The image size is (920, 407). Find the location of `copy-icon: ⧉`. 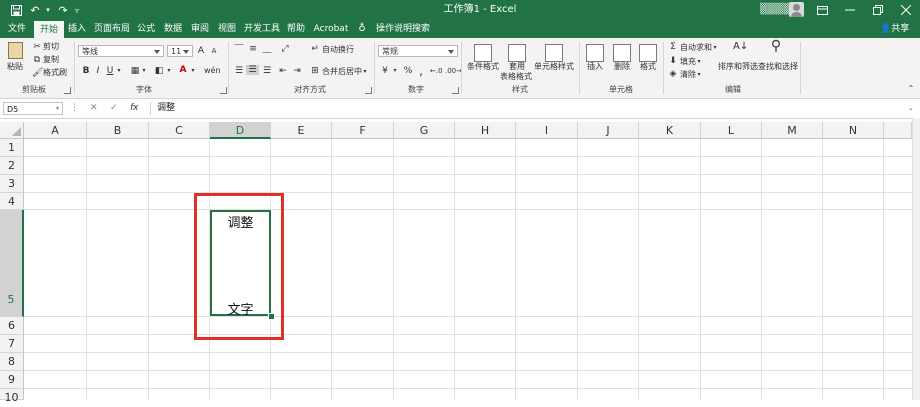

copy-icon: ⧉ is located at coordinates (37, 60).